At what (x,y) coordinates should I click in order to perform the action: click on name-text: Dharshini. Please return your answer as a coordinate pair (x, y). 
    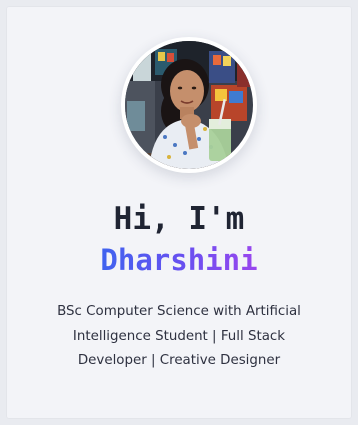
    Looking at the image, I should click on (179, 260).